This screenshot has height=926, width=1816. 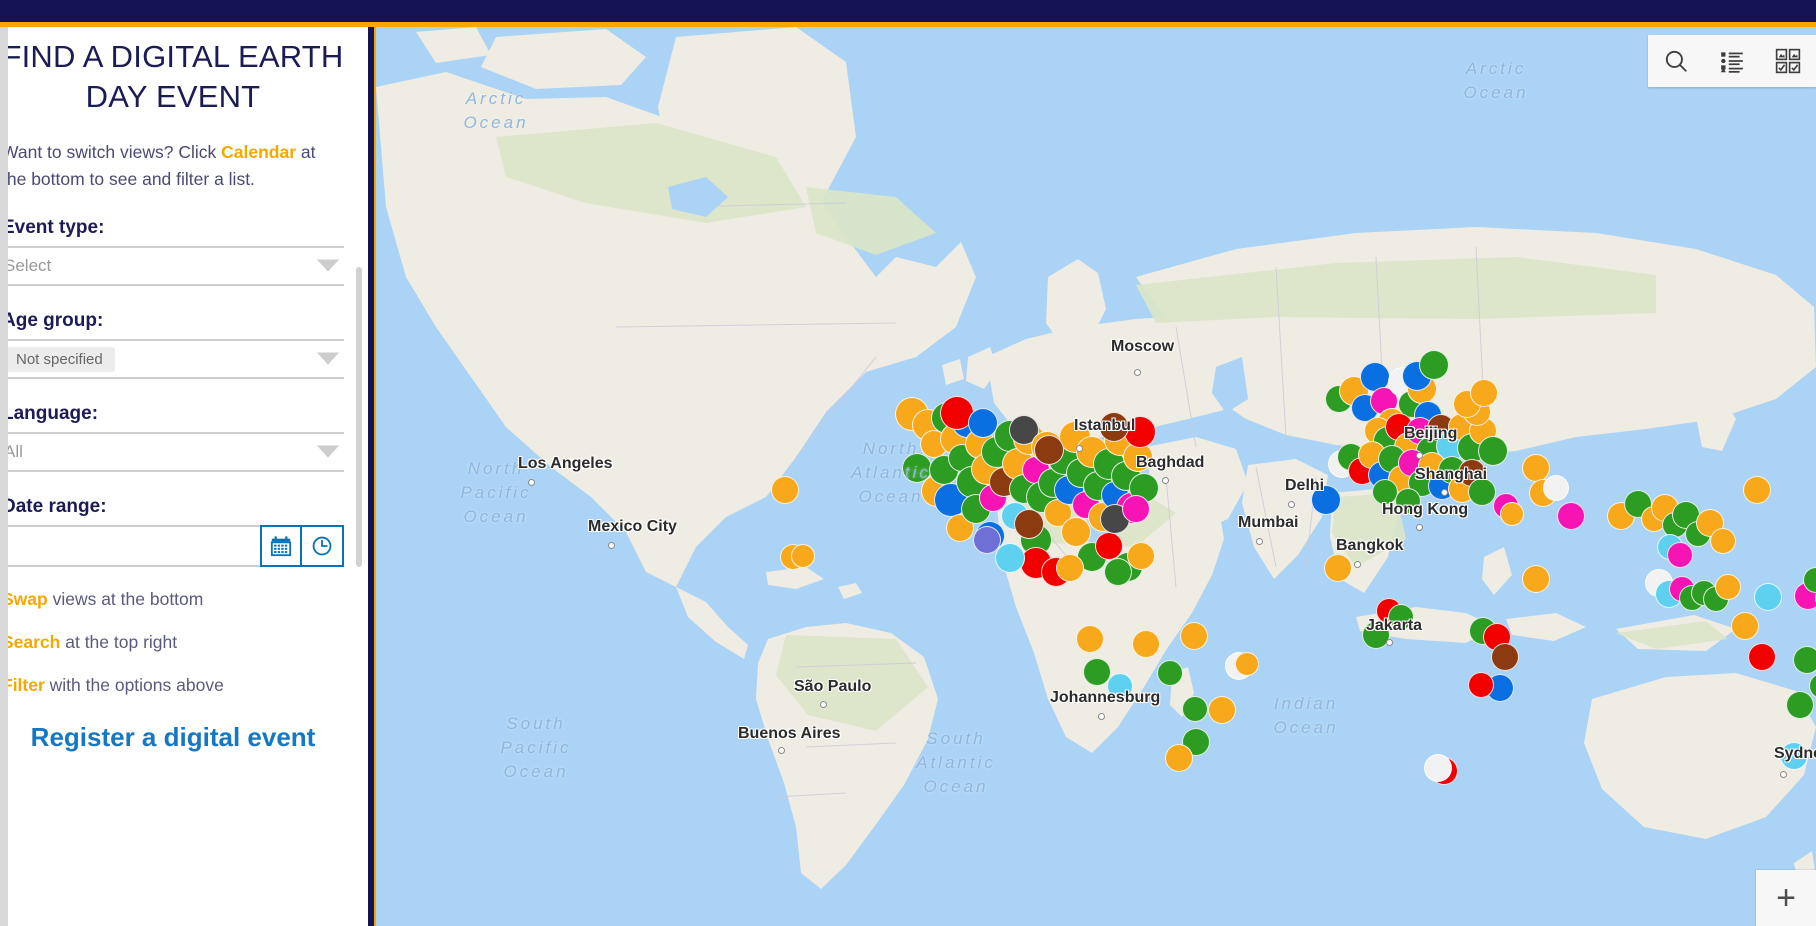 What do you see at coordinates (59, 359) in the screenshot?
I see `age-group-value: Not specified` at bounding box center [59, 359].